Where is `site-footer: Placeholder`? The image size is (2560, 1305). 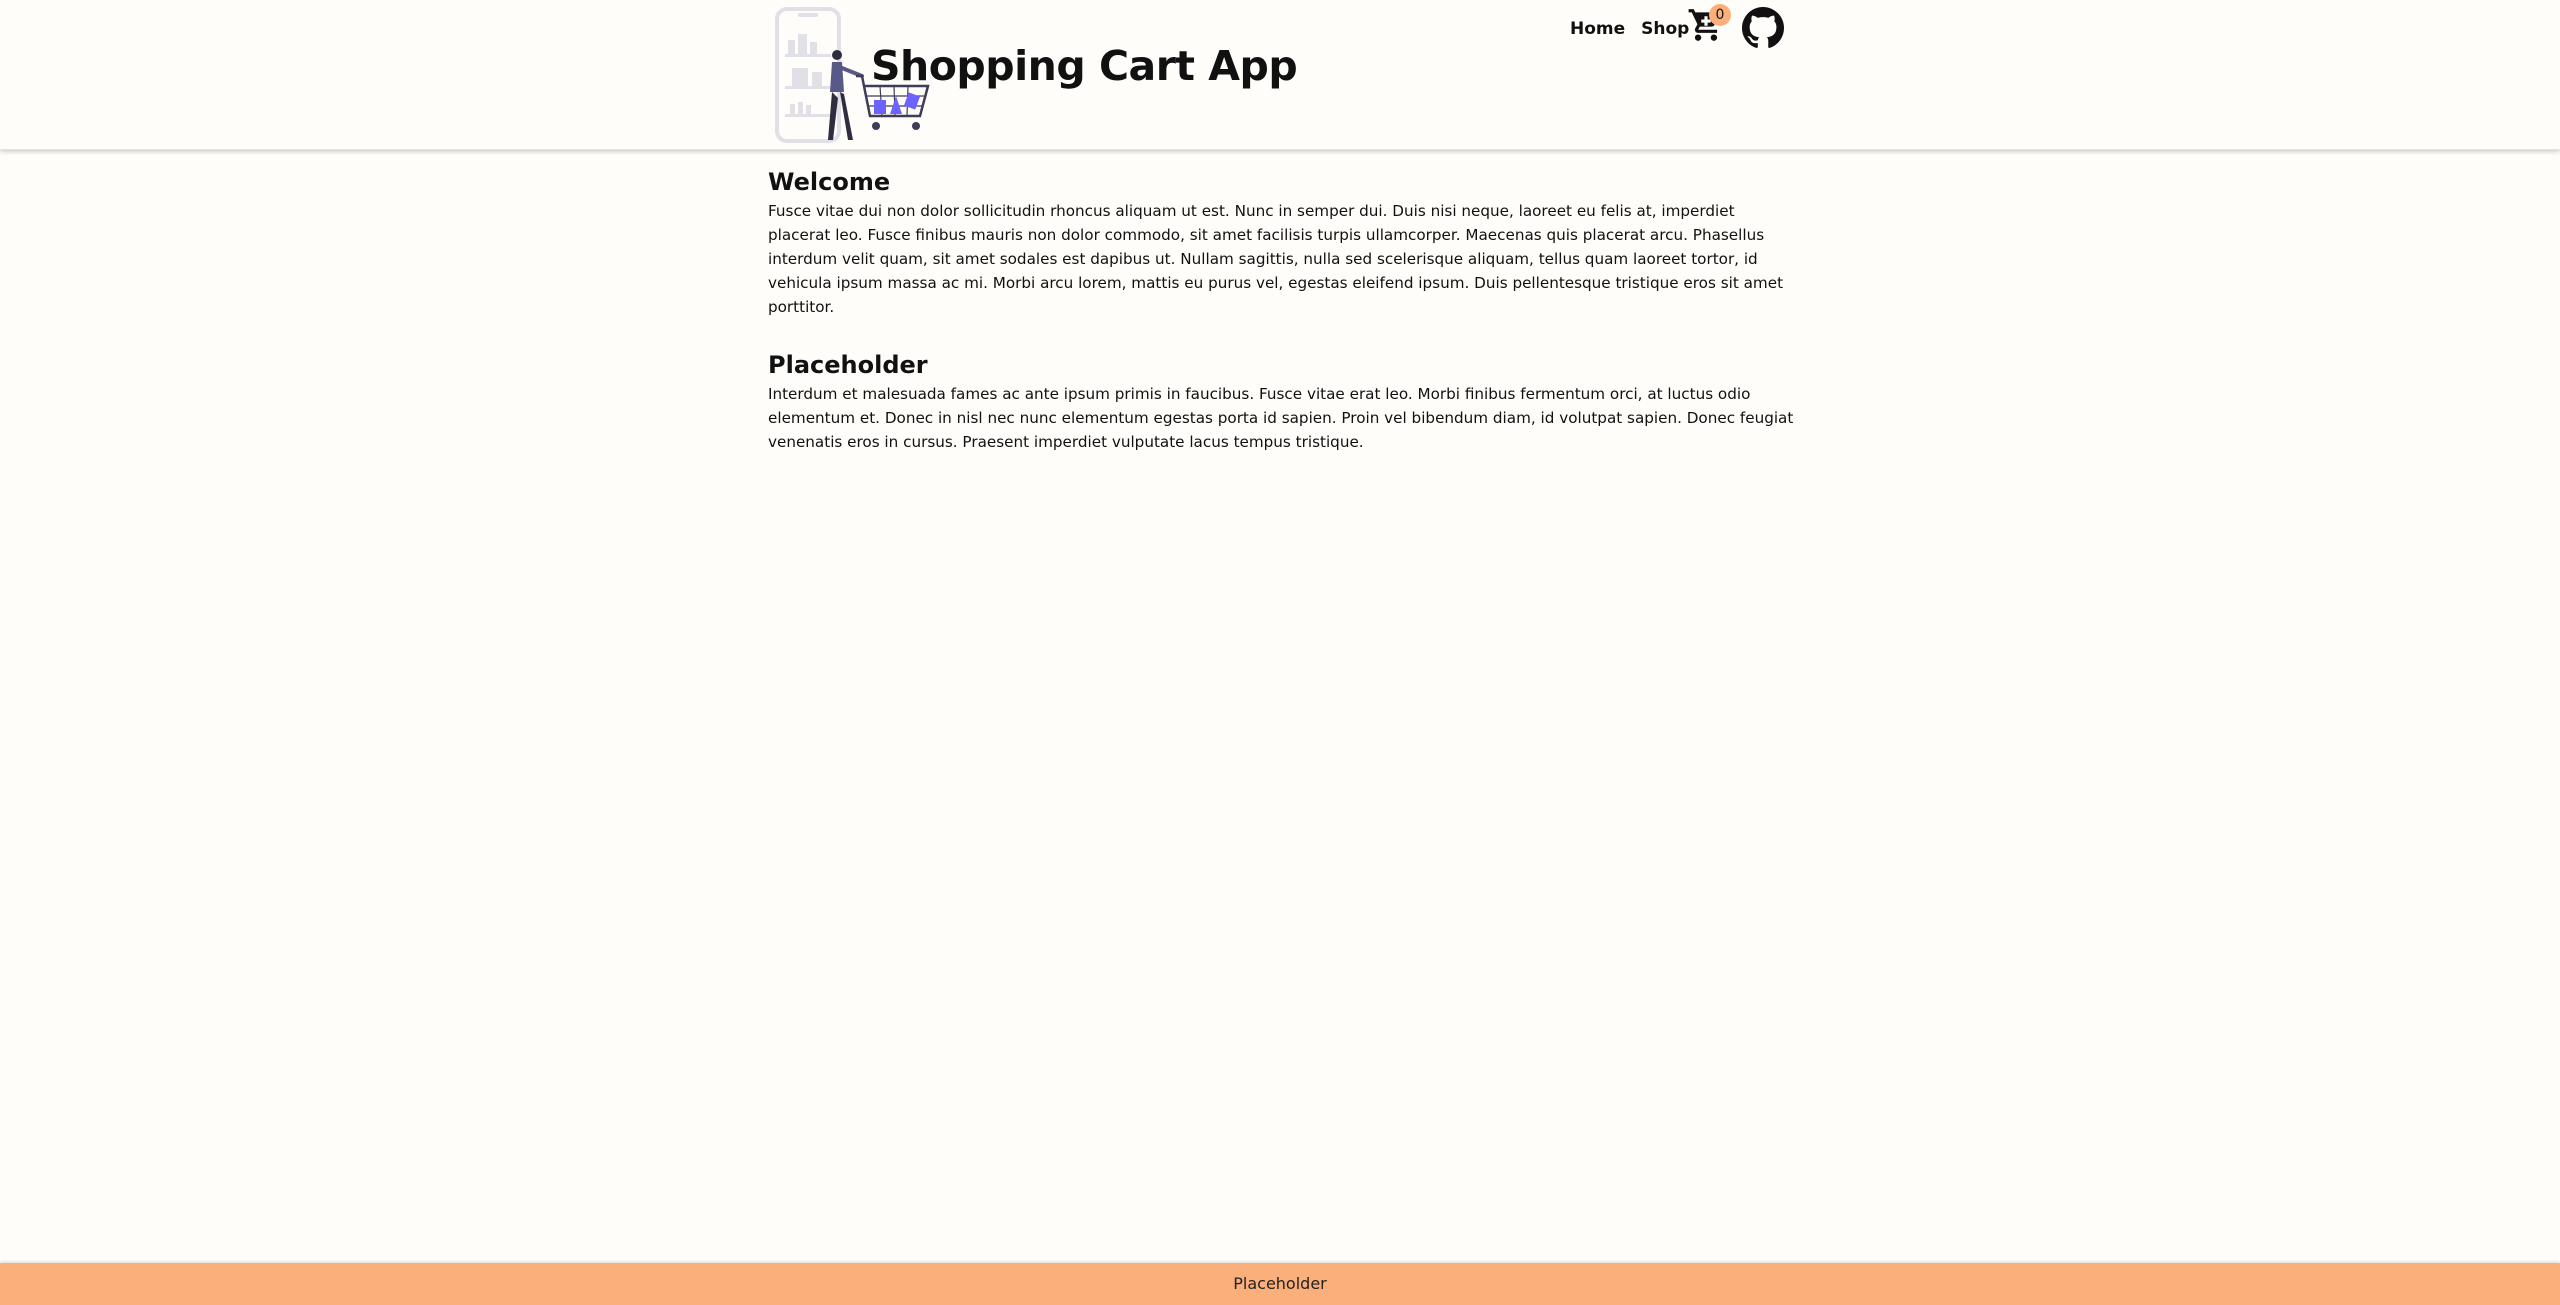
site-footer: Placeholder is located at coordinates (1280, 1284).